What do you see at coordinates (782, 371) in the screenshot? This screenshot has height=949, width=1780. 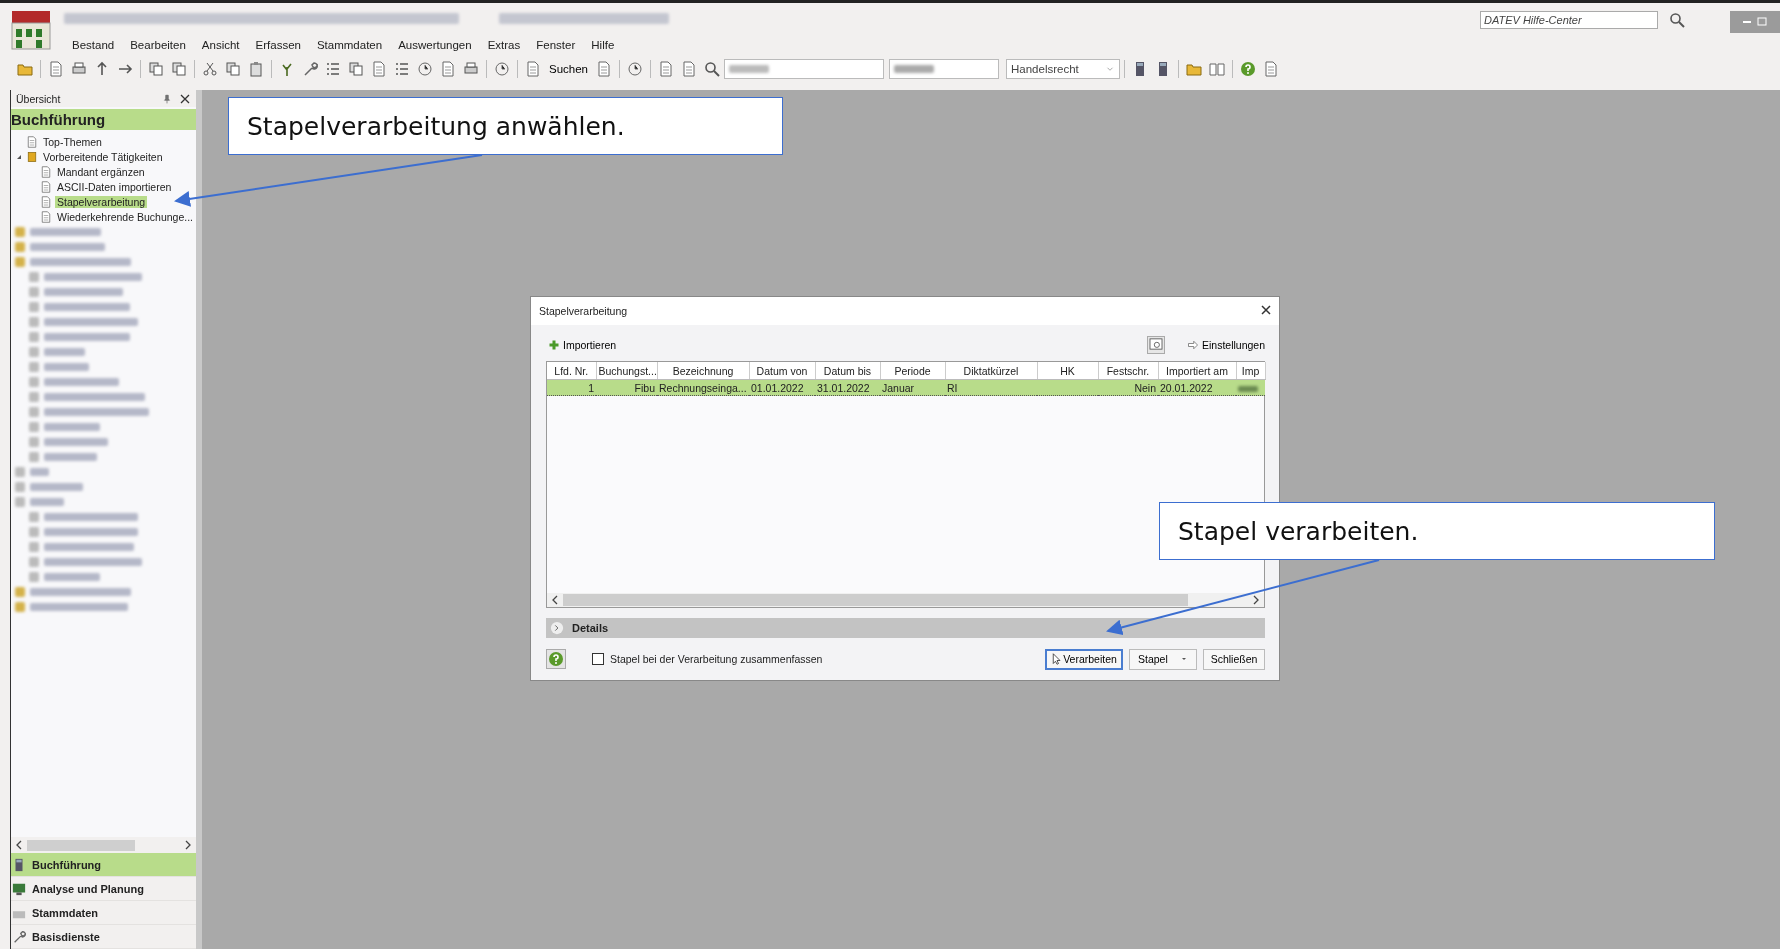 I see `column-header: Datum von` at bounding box center [782, 371].